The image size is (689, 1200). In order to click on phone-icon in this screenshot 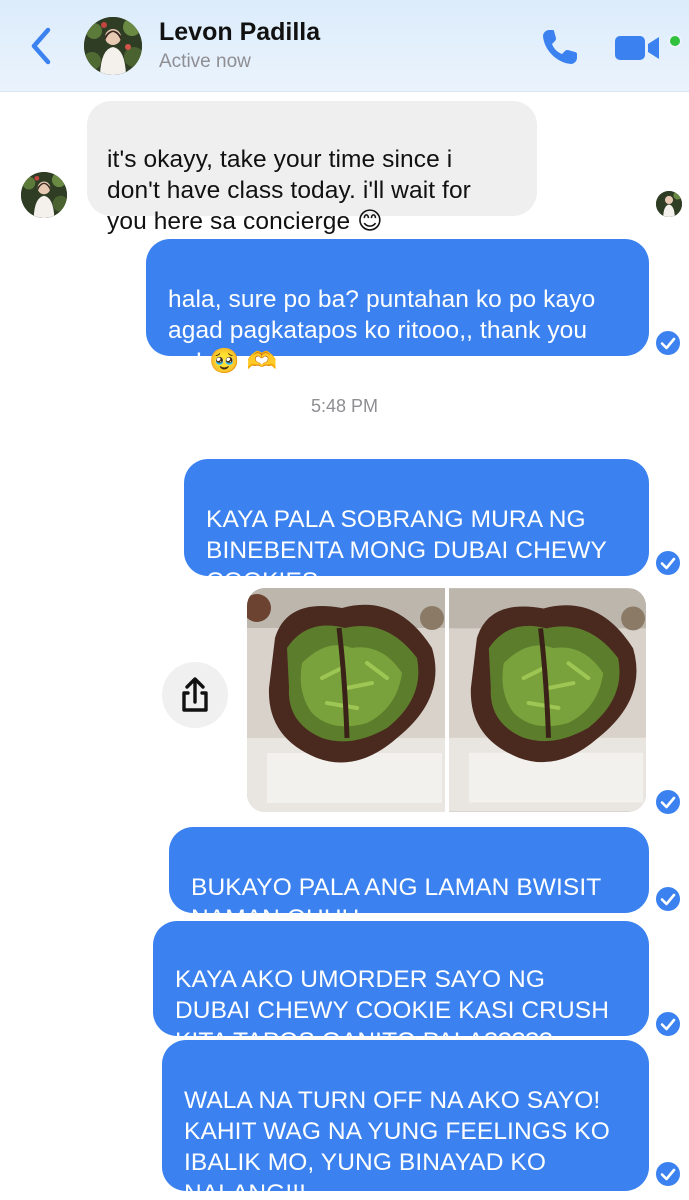, I will do `click(560, 47)`.